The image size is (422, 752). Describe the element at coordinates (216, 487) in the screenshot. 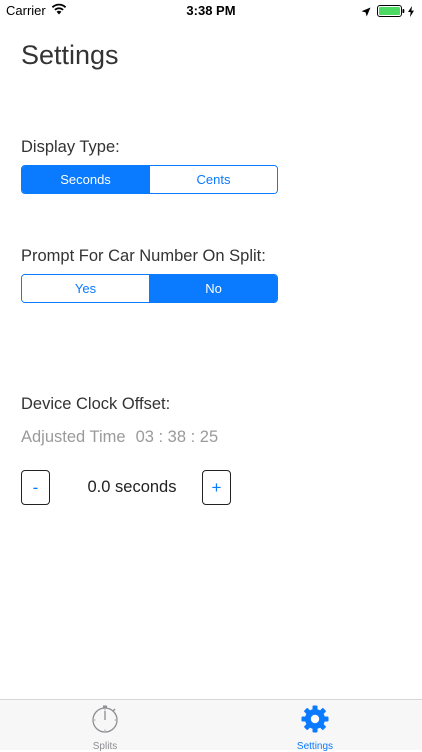

I see `increment-offset-button: +` at that location.